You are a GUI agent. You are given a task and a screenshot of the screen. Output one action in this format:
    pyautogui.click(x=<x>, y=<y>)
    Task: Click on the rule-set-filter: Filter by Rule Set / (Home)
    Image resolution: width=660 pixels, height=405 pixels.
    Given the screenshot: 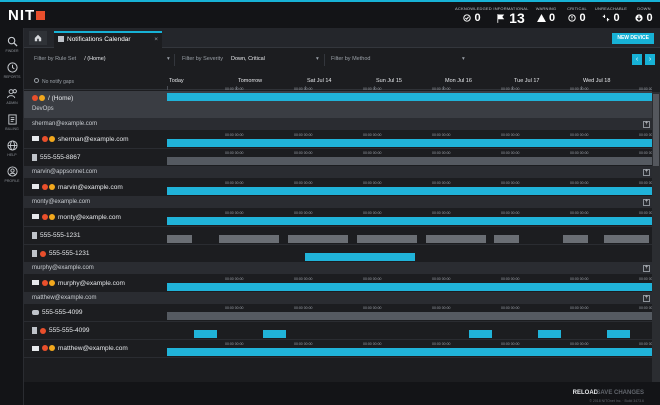 What is the action you would take?
    pyautogui.click(x=70, y=59)
    